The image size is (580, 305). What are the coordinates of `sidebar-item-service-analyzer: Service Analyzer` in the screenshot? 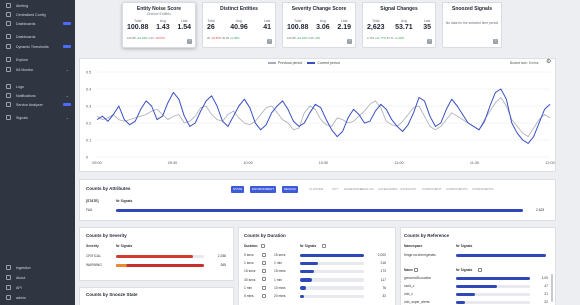 It's located at (37, 104).